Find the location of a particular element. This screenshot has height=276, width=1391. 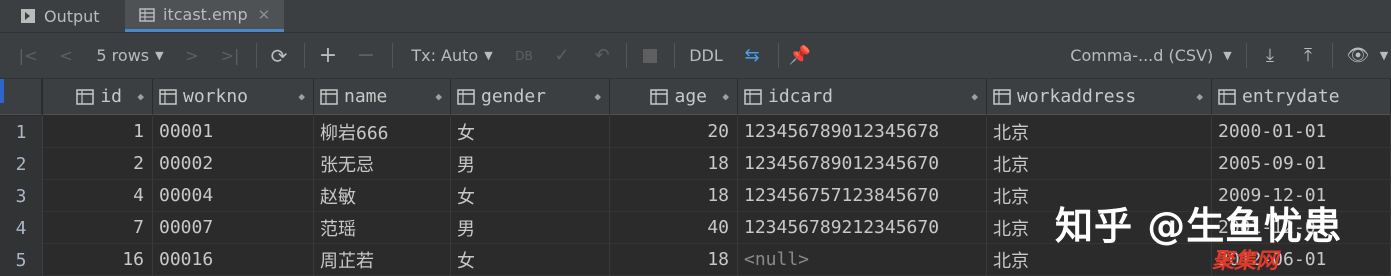

row-number: 1 is located at coordinates (21, 132).